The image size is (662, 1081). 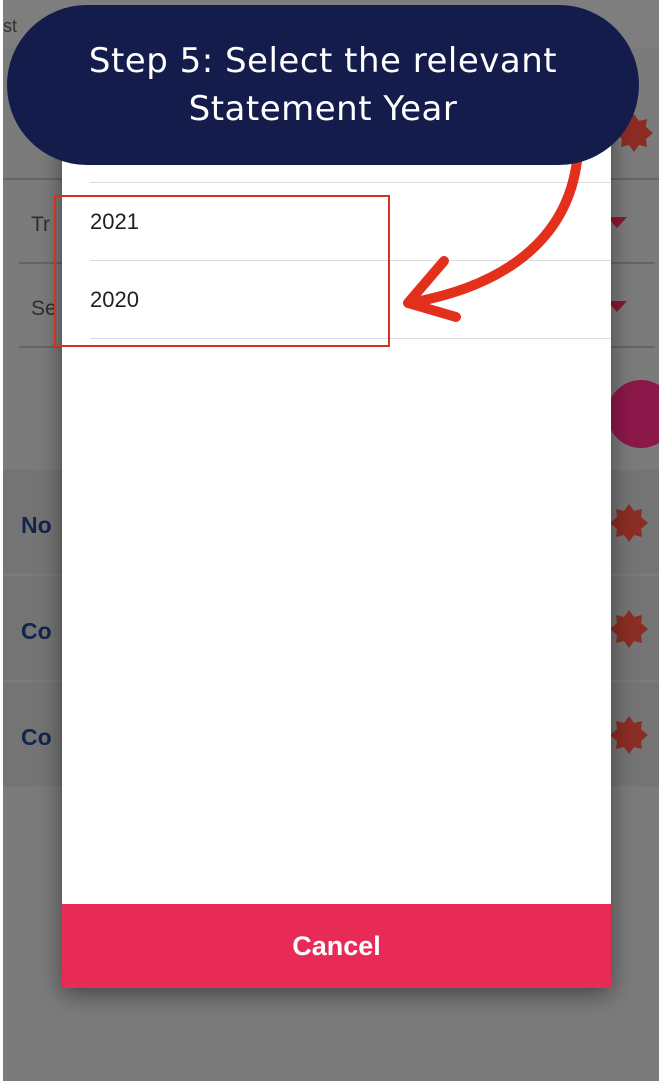 I want to click on background-action-button, so click(x=633, y=414).